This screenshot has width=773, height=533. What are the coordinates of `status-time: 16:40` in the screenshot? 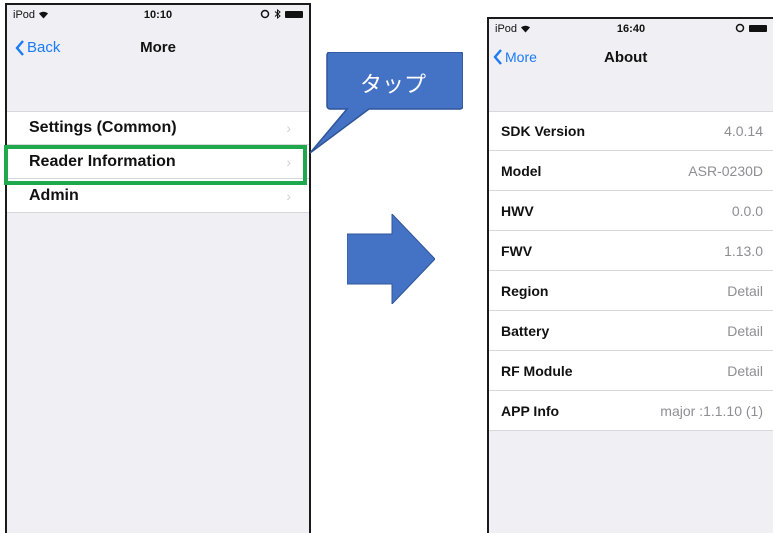 It's located at (631, 29).